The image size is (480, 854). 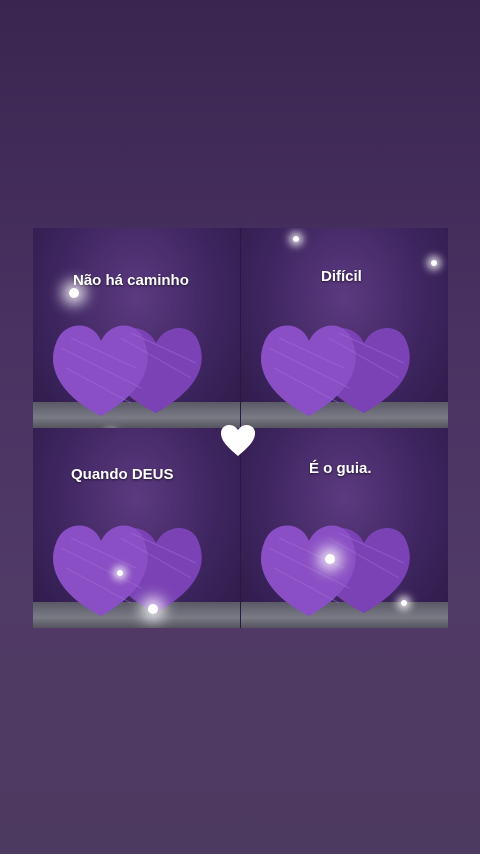 I want to click on caption-bottom-left: Quando DEUS, so click(x=122, y=474).